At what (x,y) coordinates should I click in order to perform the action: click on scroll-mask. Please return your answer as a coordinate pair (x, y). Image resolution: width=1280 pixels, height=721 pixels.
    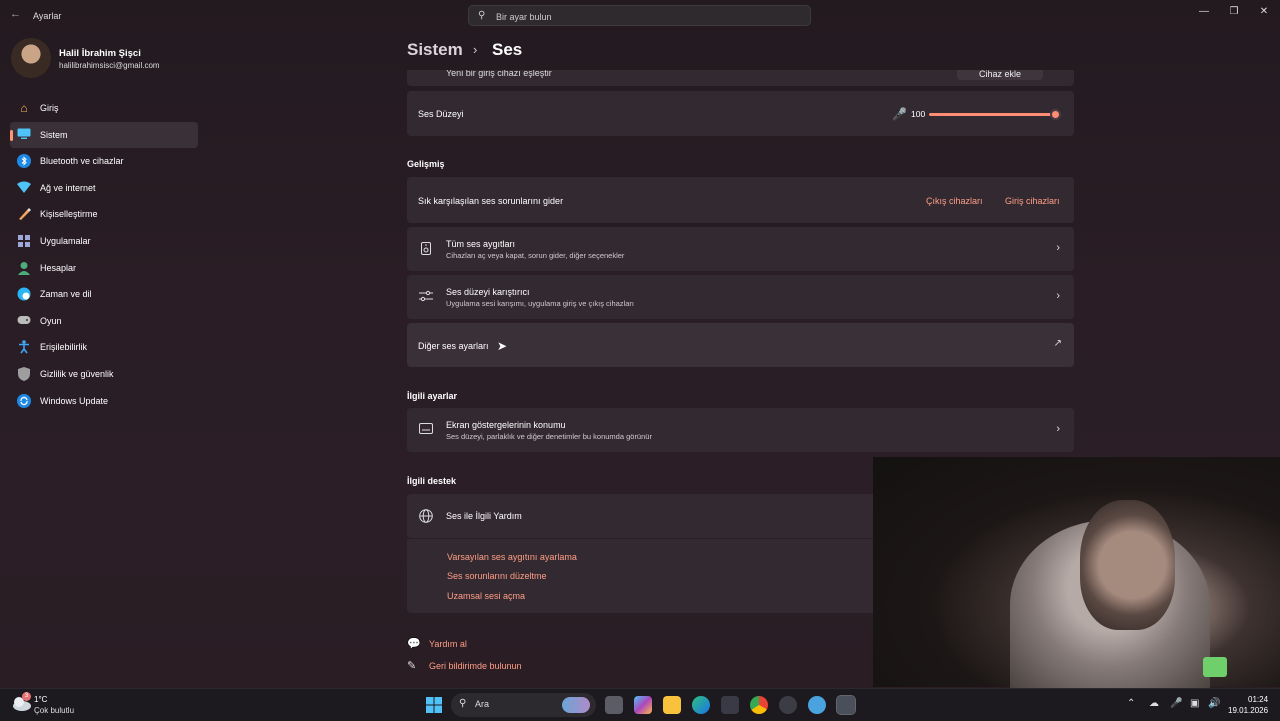
    Looking at the image, I should click on (745, 65).